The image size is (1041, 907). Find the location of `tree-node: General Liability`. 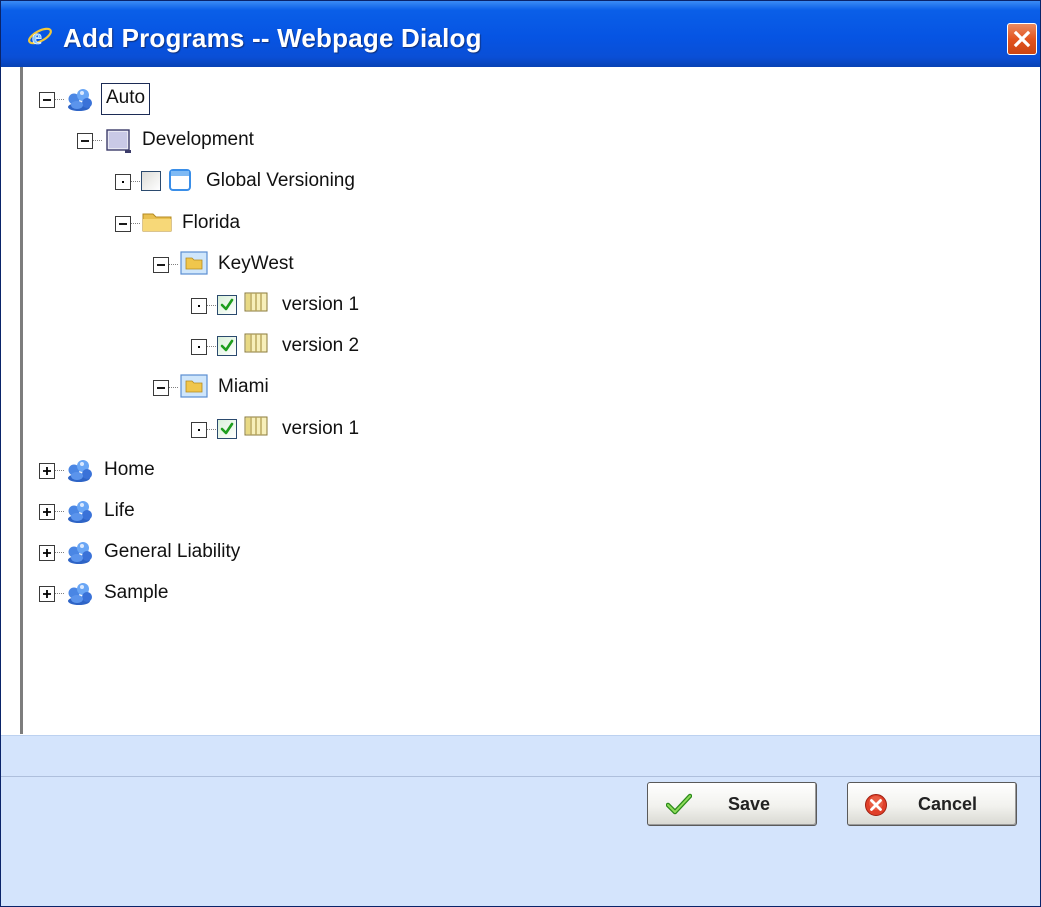

tree-node: General Liability is located at coordinates (513, 553).